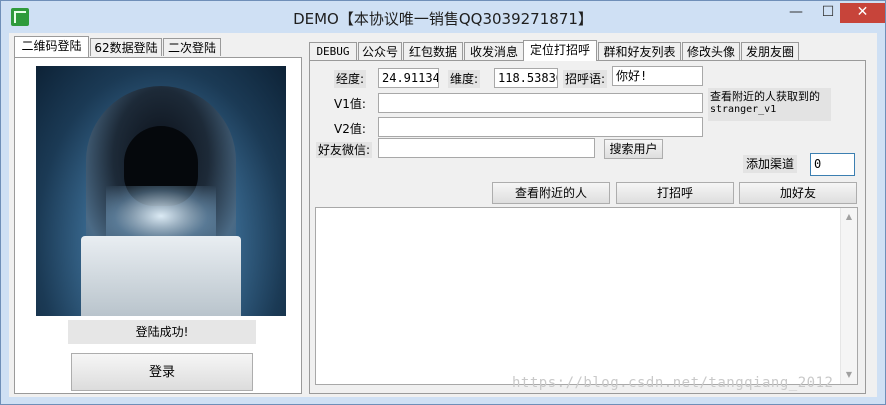  What do you see at coordinates (494, 51) in the screenshot?
I see `tab-messages: 收发消息` at bounding box center [494, 51].